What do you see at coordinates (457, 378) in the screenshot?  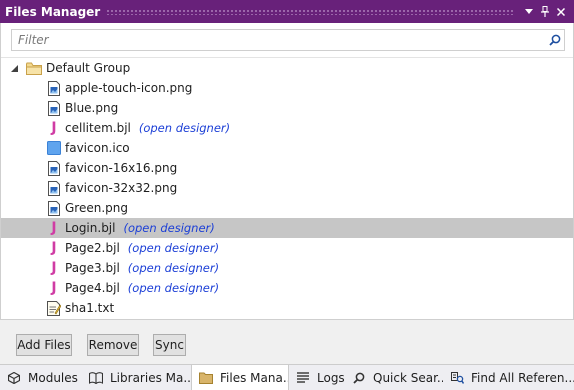 I see `find-references-icon` at bounding box center [457, 378].